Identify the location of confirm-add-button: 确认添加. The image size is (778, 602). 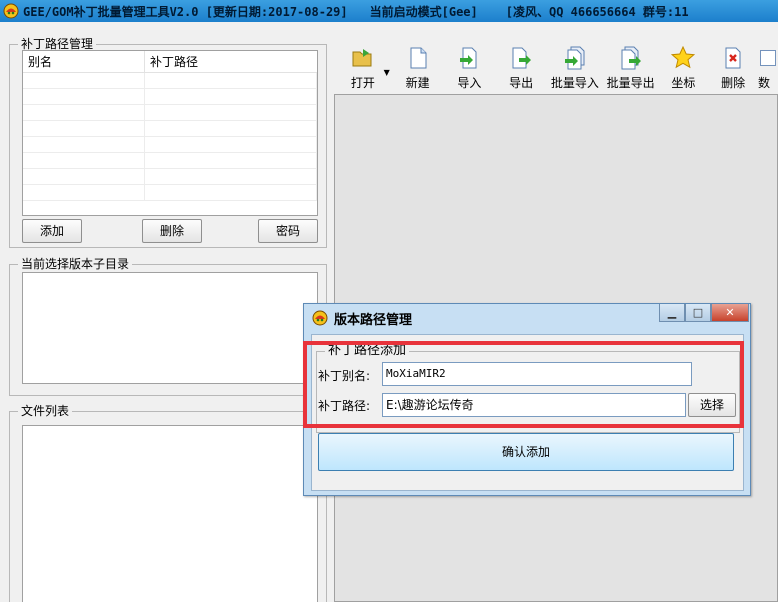
(526, 452).